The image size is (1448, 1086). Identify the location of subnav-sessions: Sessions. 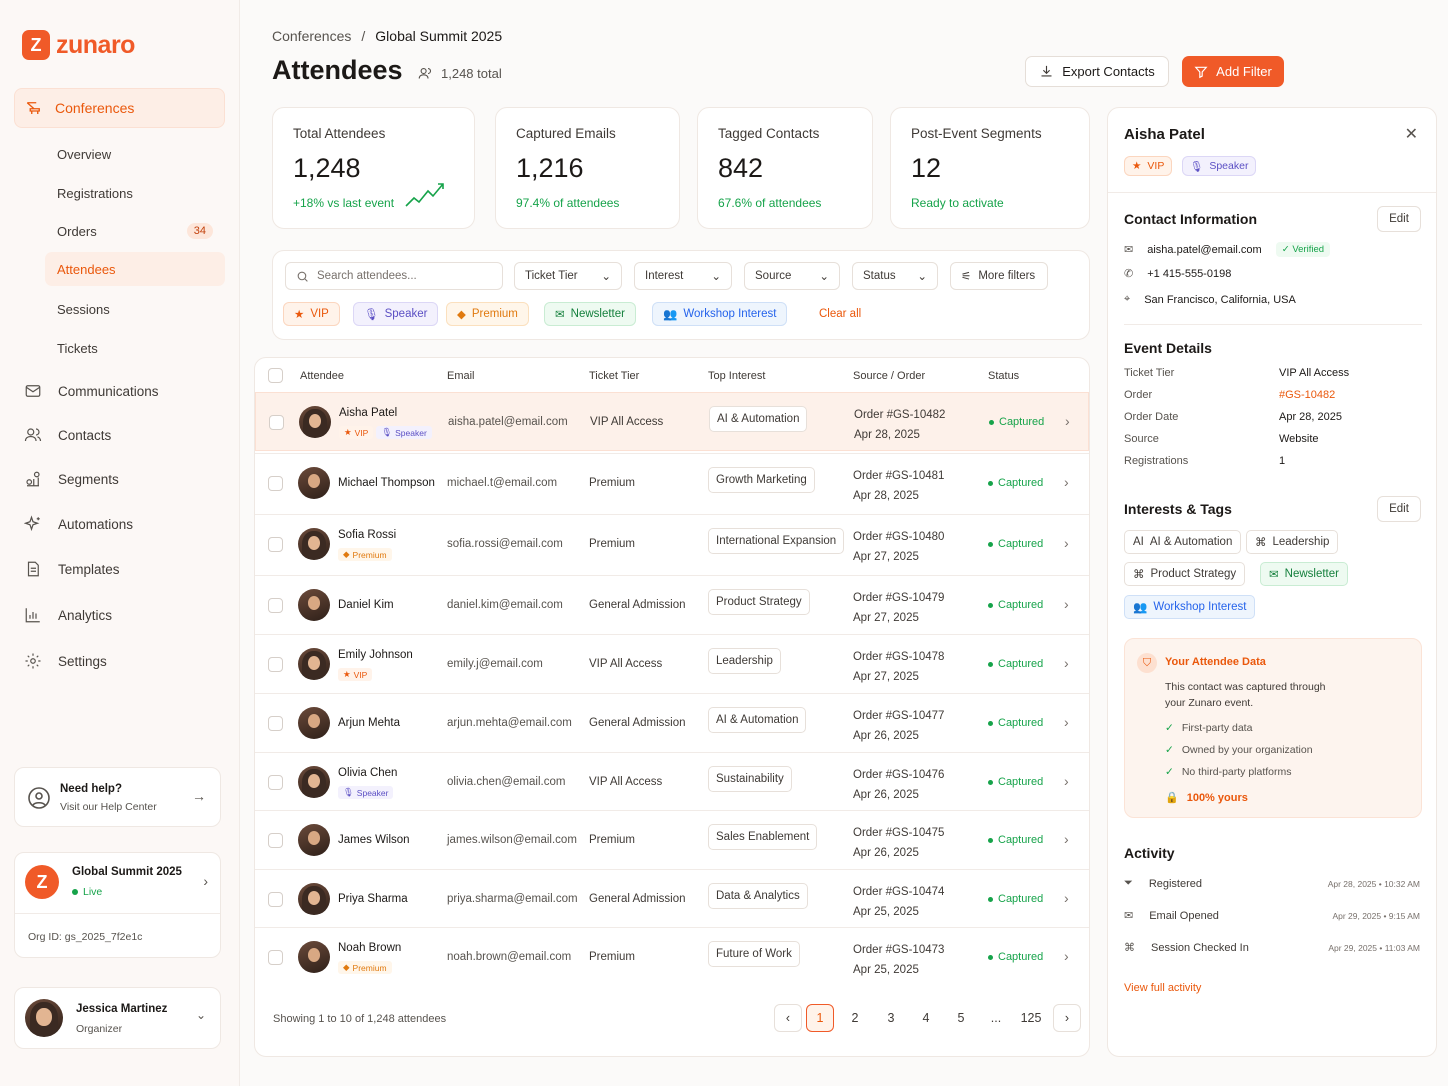
(135, 309).